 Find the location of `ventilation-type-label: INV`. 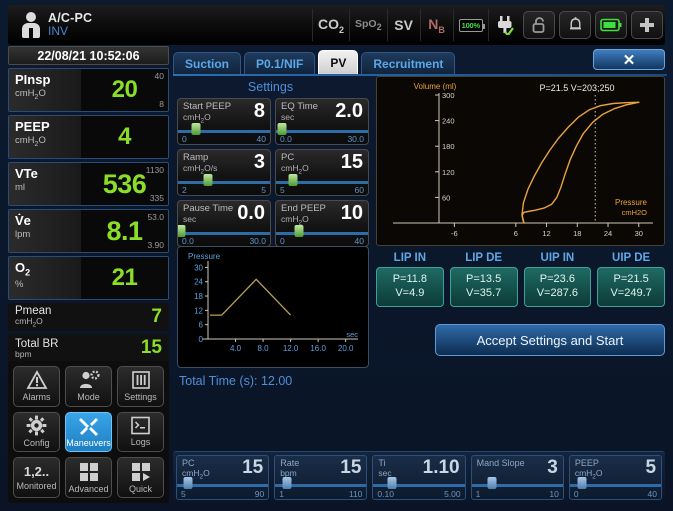

ventilation-type-label: INV is located at coordinates (58, 31).